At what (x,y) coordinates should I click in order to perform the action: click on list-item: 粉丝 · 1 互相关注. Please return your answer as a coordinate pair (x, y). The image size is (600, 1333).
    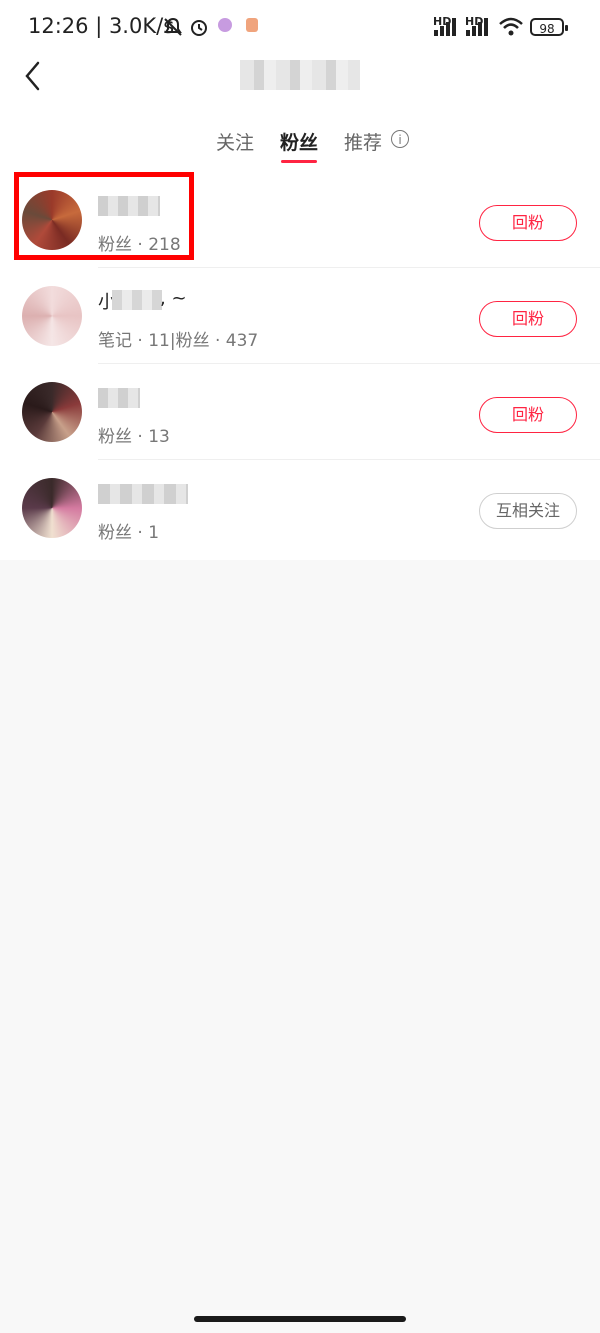
    Looking at the image, I should click on (300, 508).